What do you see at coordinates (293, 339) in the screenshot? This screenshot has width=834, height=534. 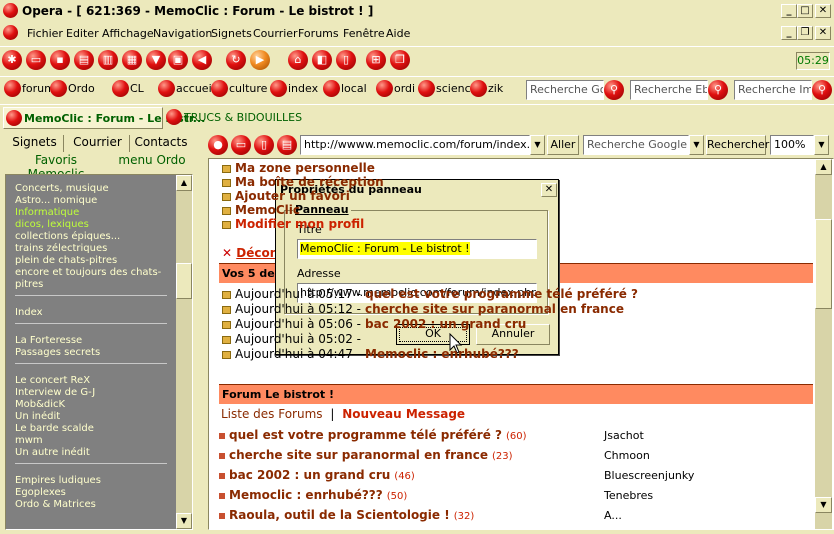 I see `last-message-item: Aujourd'hui à 05:02 -` at bounding box center [293, 339].